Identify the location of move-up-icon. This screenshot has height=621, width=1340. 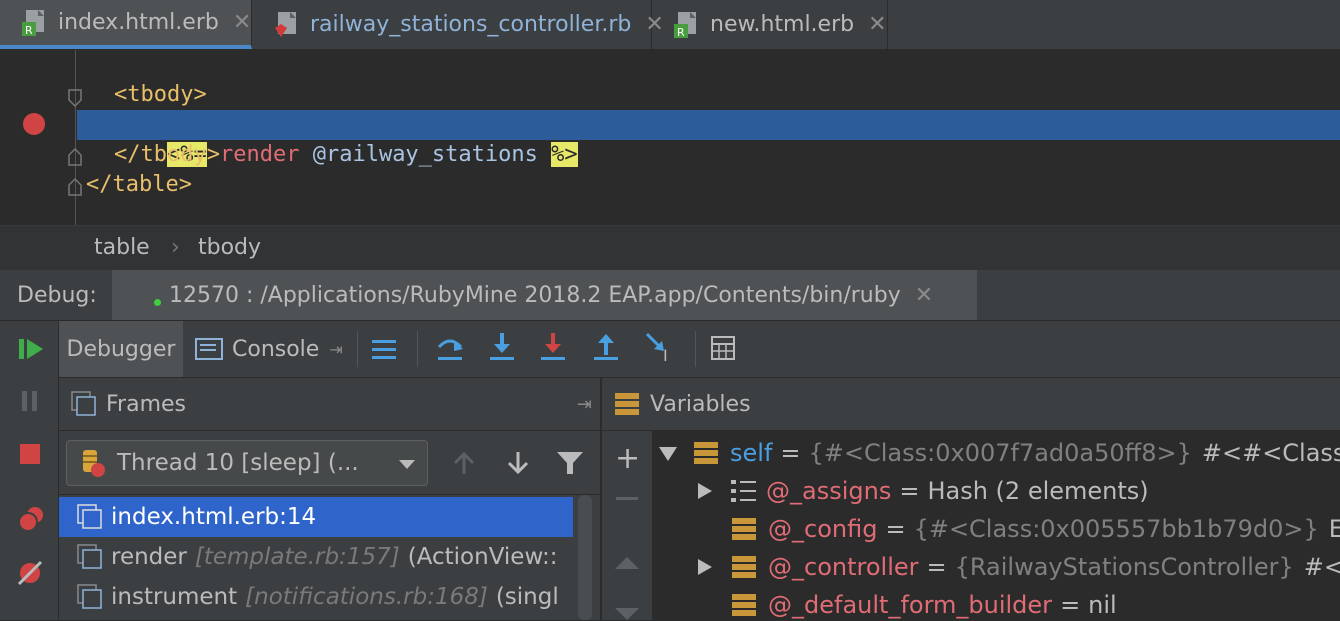
(627, 563).